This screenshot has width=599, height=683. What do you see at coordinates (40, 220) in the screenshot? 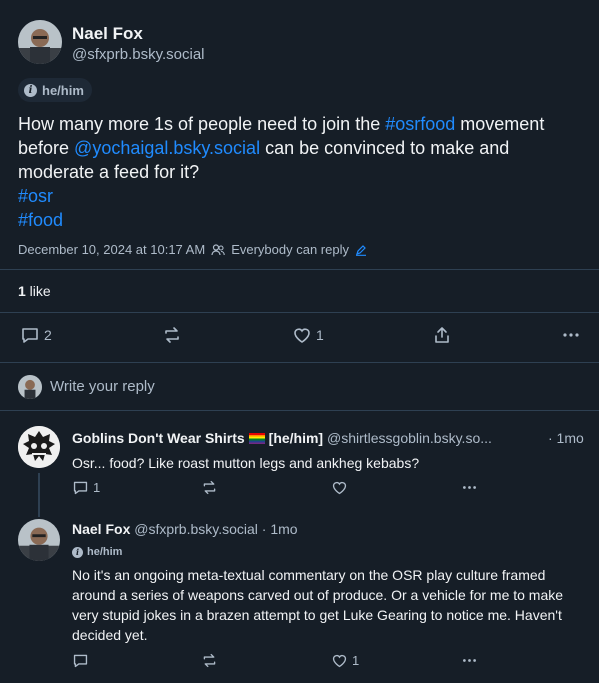
I see `hashtag-link: #food` at bounding box center [40, 220].